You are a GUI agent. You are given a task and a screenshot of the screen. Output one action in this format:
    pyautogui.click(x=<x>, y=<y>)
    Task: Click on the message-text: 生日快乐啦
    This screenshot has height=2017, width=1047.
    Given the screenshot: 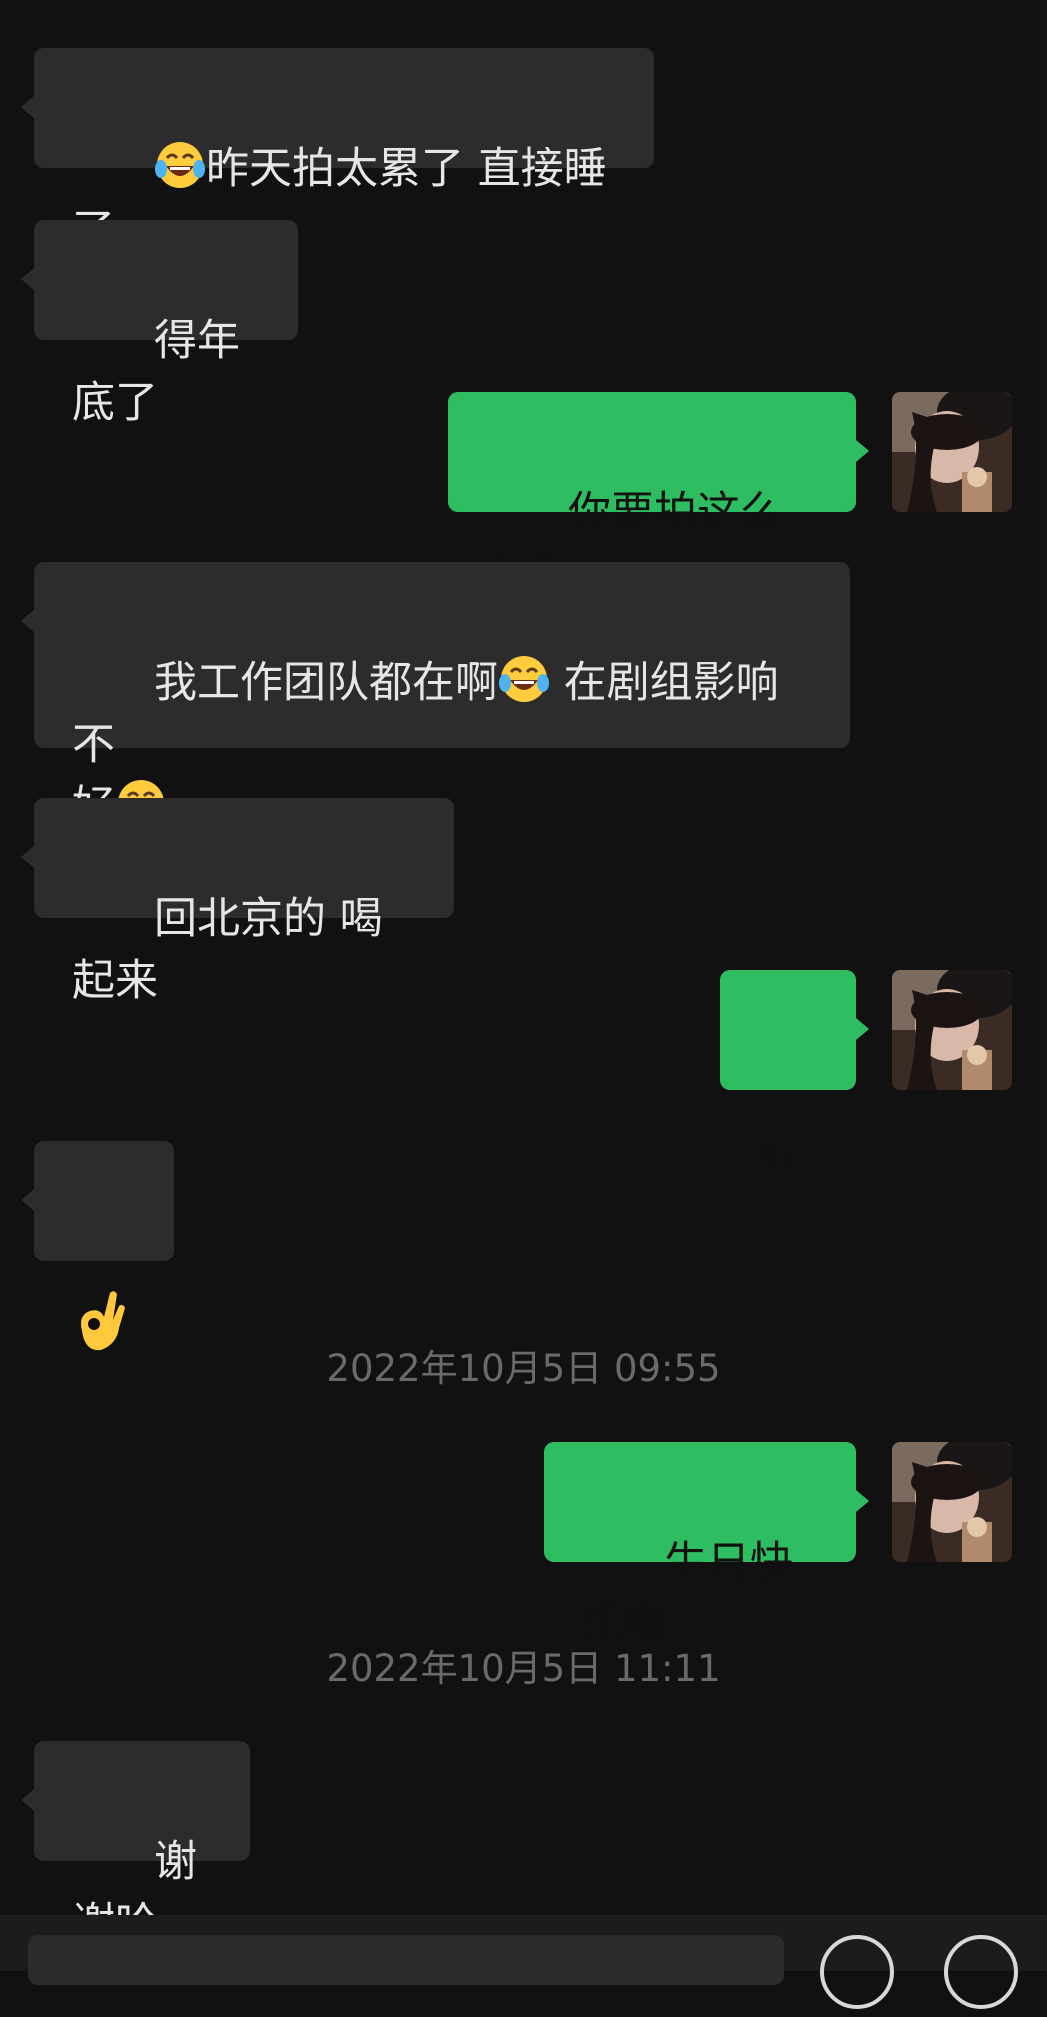 What is the action you would take?
    pyautogui.click(x=688, y=1594)
    